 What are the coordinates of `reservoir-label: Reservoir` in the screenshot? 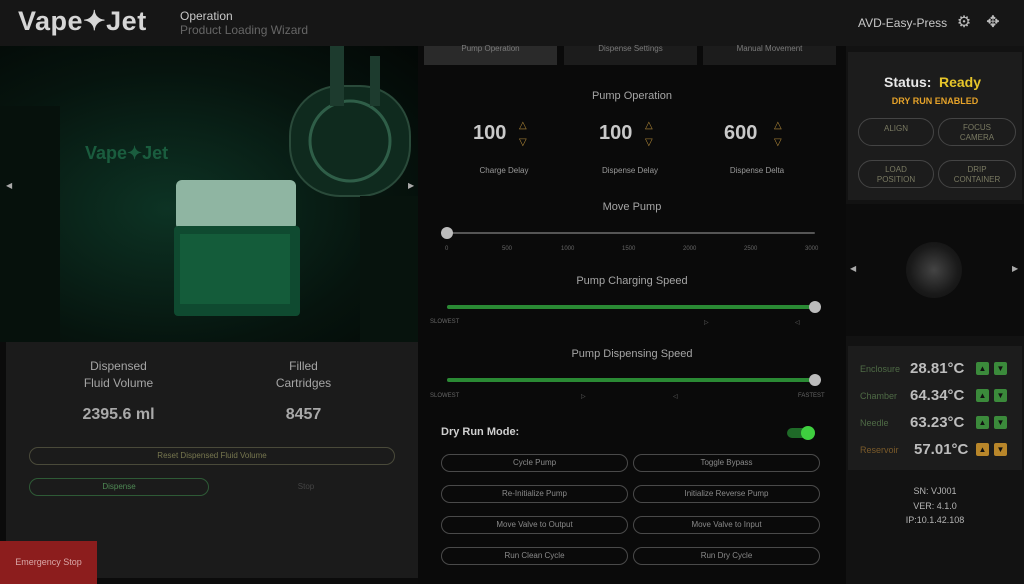 It's located at (879, 450).